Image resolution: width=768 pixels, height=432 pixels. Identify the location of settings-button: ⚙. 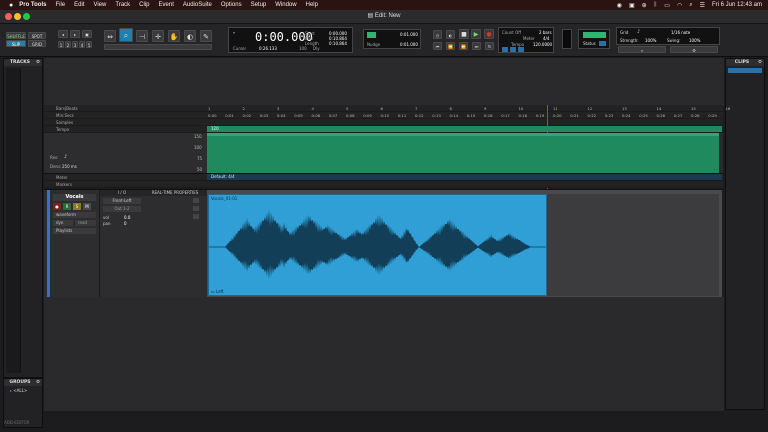
(694, 49).